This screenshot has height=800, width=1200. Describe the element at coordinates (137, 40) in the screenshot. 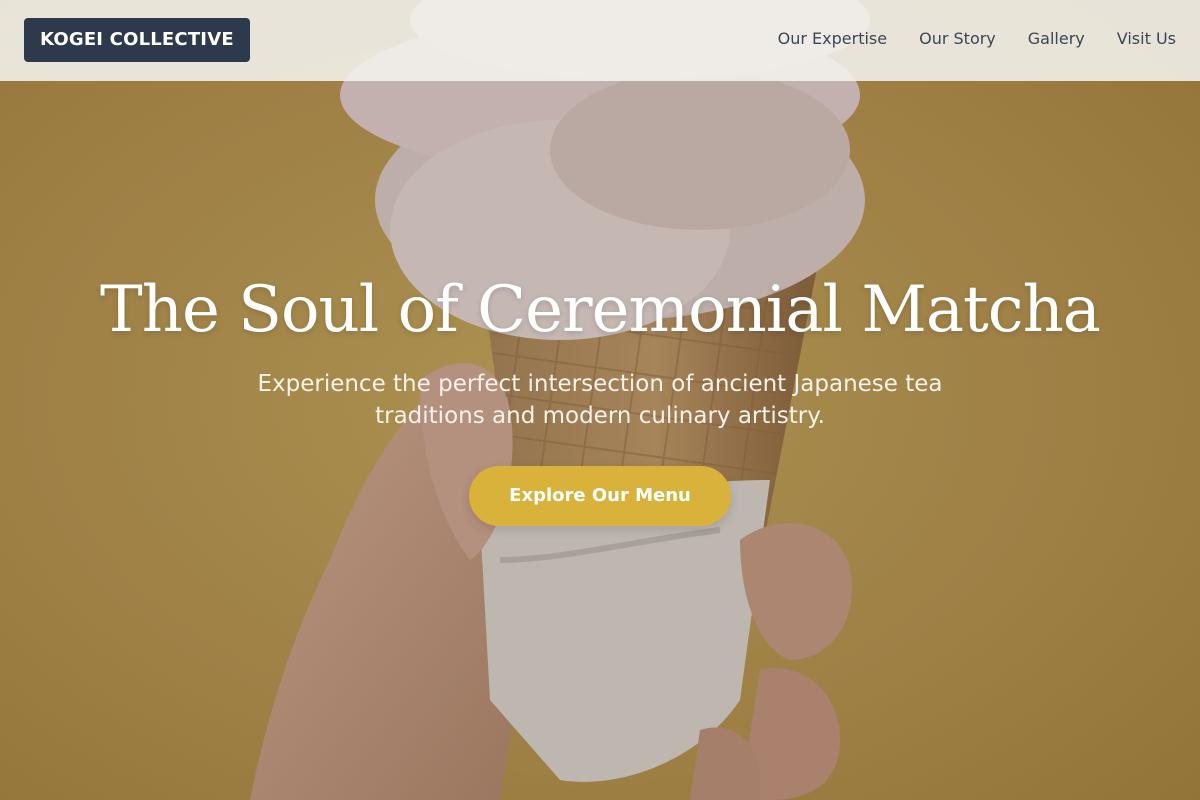

I see `site-logo: KOGEI COLLECTIVE` at that location.